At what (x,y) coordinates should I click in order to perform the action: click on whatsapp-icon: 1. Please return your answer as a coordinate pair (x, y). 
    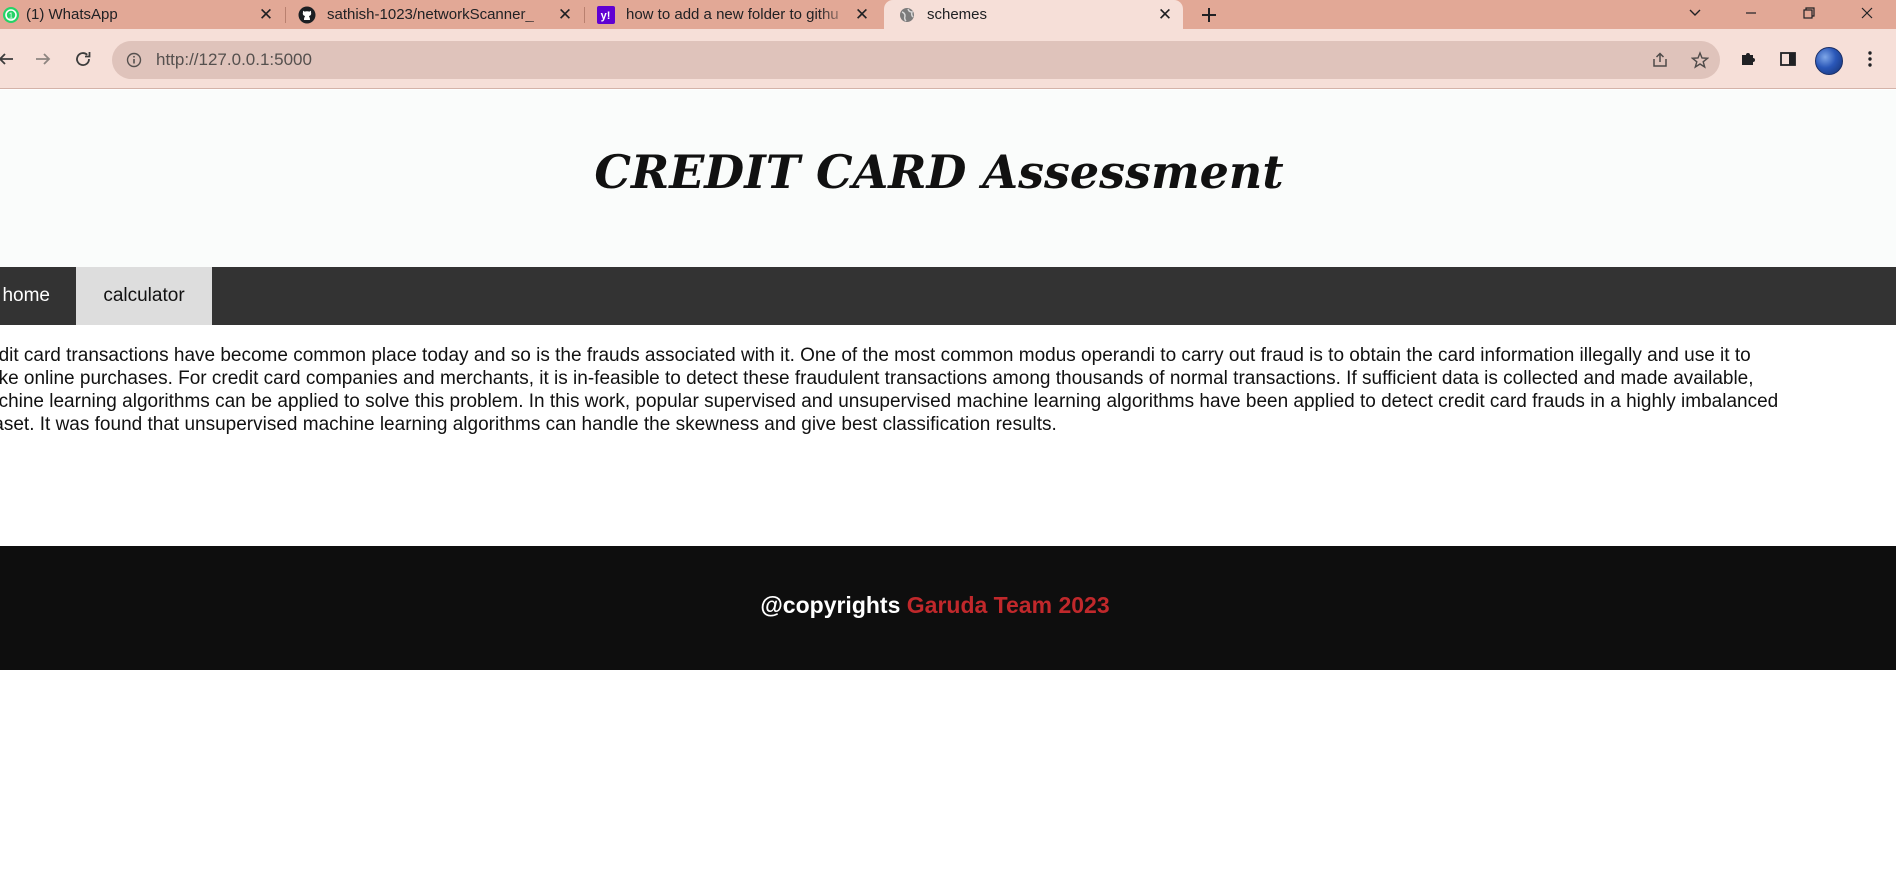
    Looking at the image, I should click on (11, 15).